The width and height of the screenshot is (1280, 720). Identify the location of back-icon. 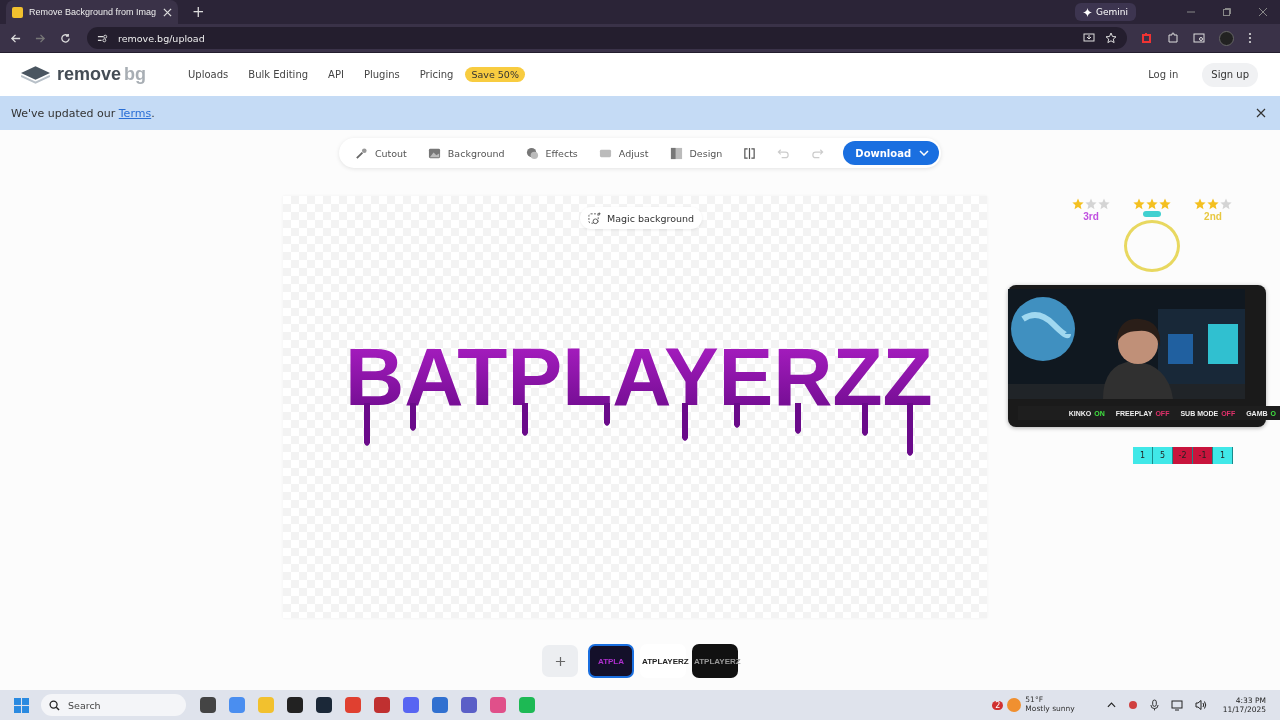
(15, 38).